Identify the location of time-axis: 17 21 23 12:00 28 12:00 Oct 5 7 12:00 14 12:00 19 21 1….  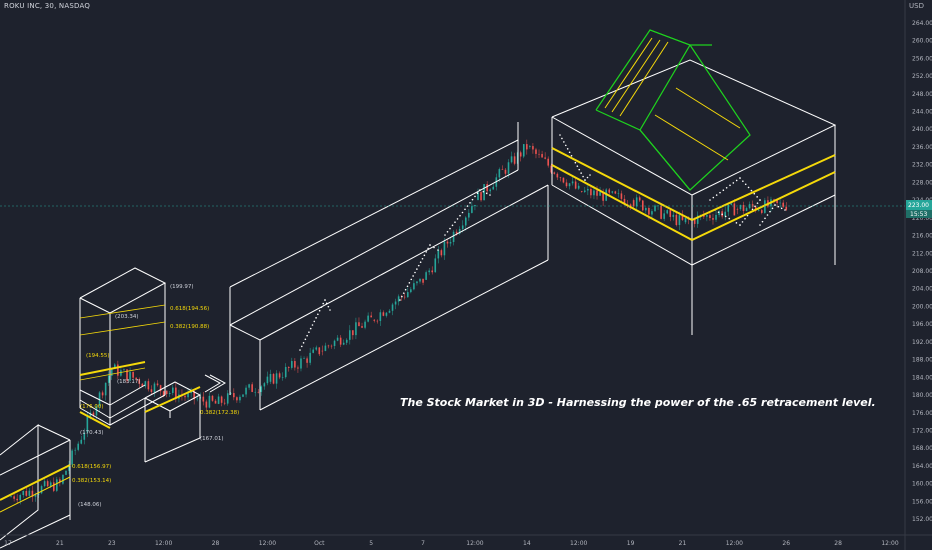
(466, 540).